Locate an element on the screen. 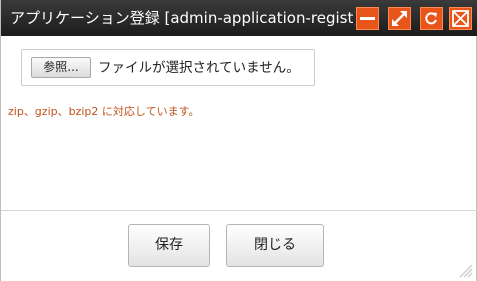 Image resolution: width=477 pixels, height=281 pixels. close-button: 閉じる is located at coordinates (275, 245).